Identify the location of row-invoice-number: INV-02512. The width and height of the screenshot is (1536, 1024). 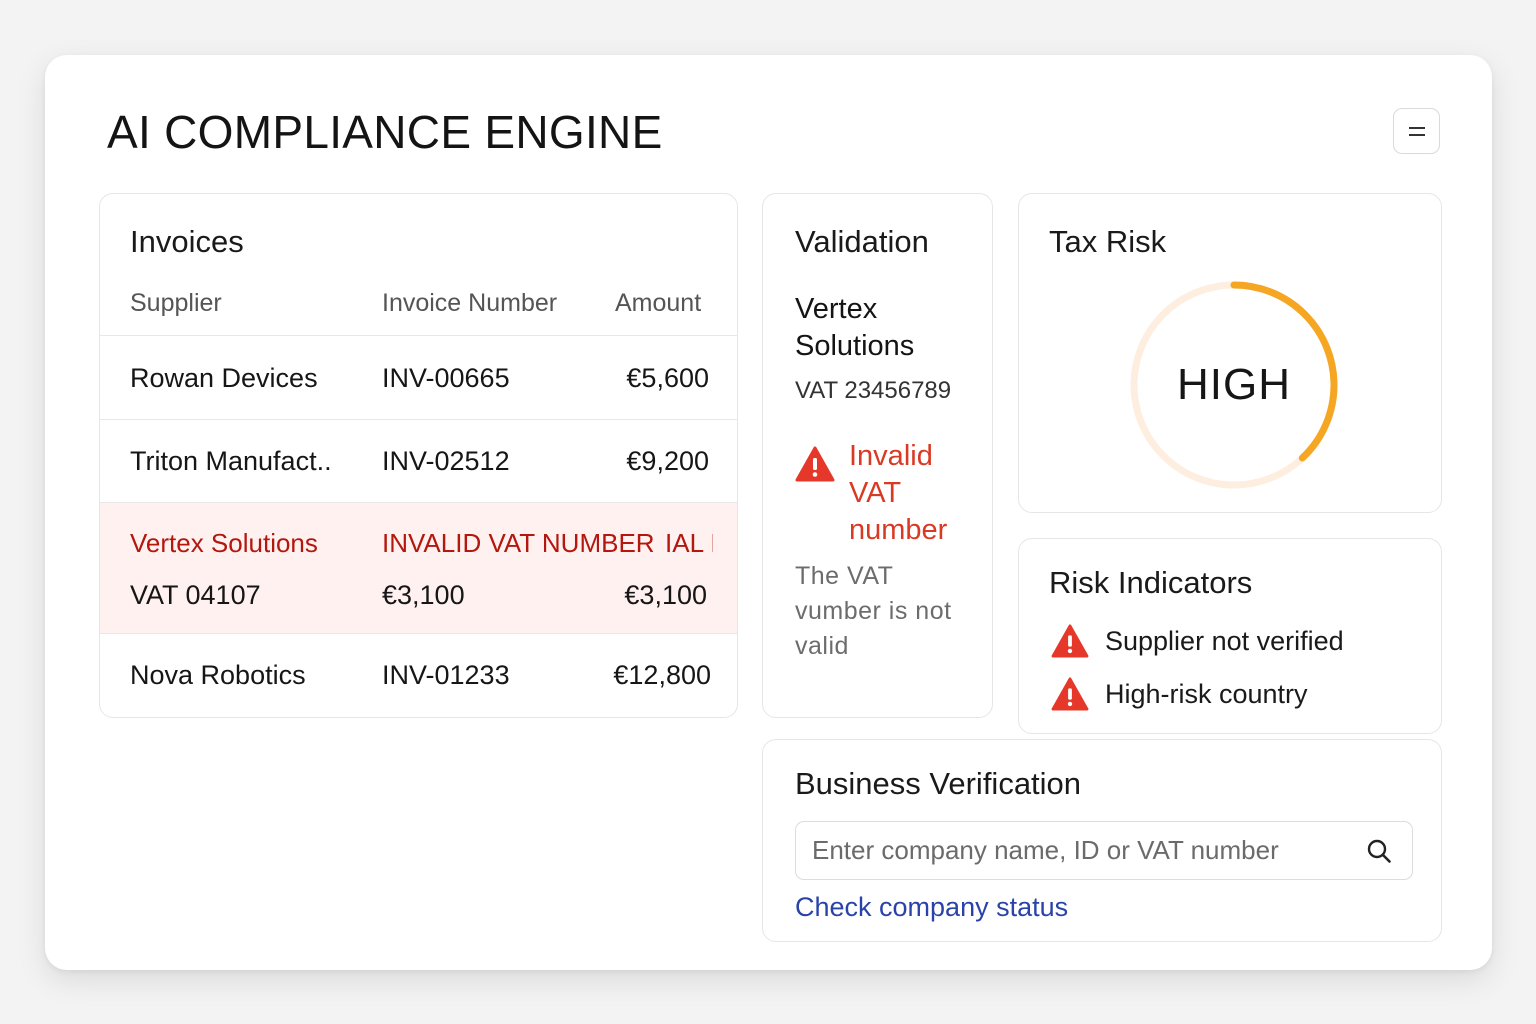
(446, 461).